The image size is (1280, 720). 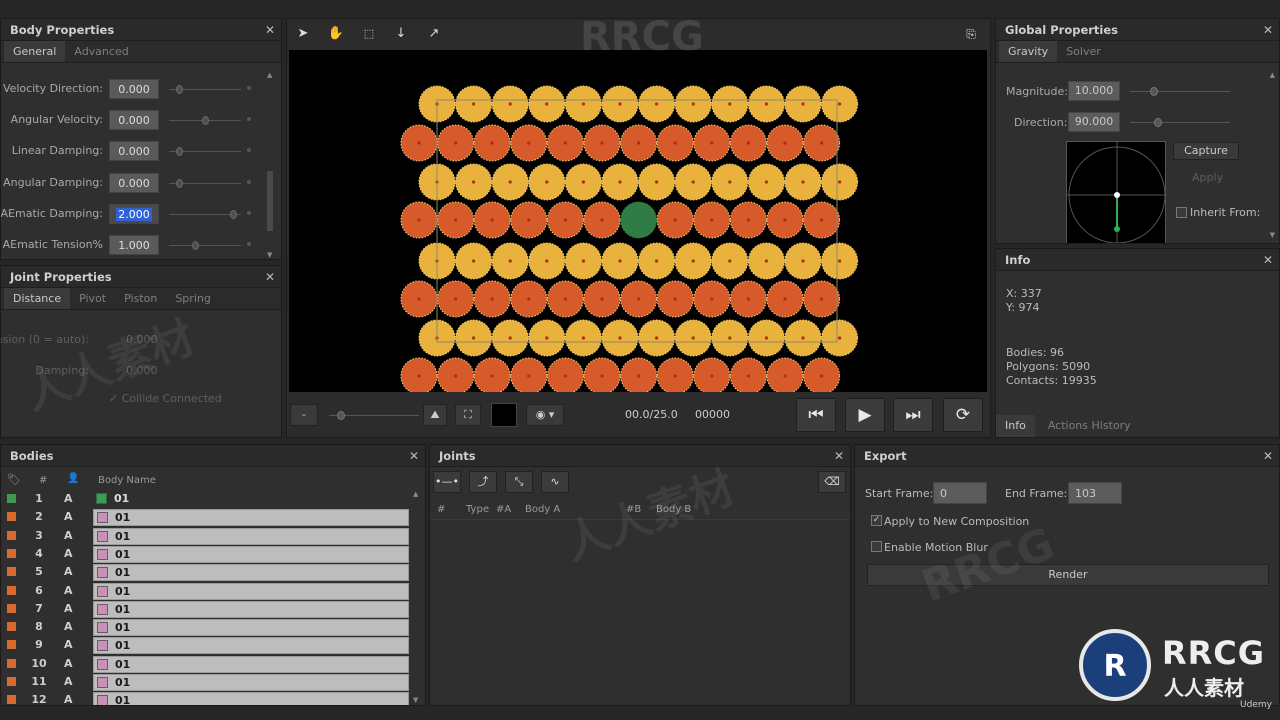 I want to click on tab-info: Info, so click(x=1015, y=426).